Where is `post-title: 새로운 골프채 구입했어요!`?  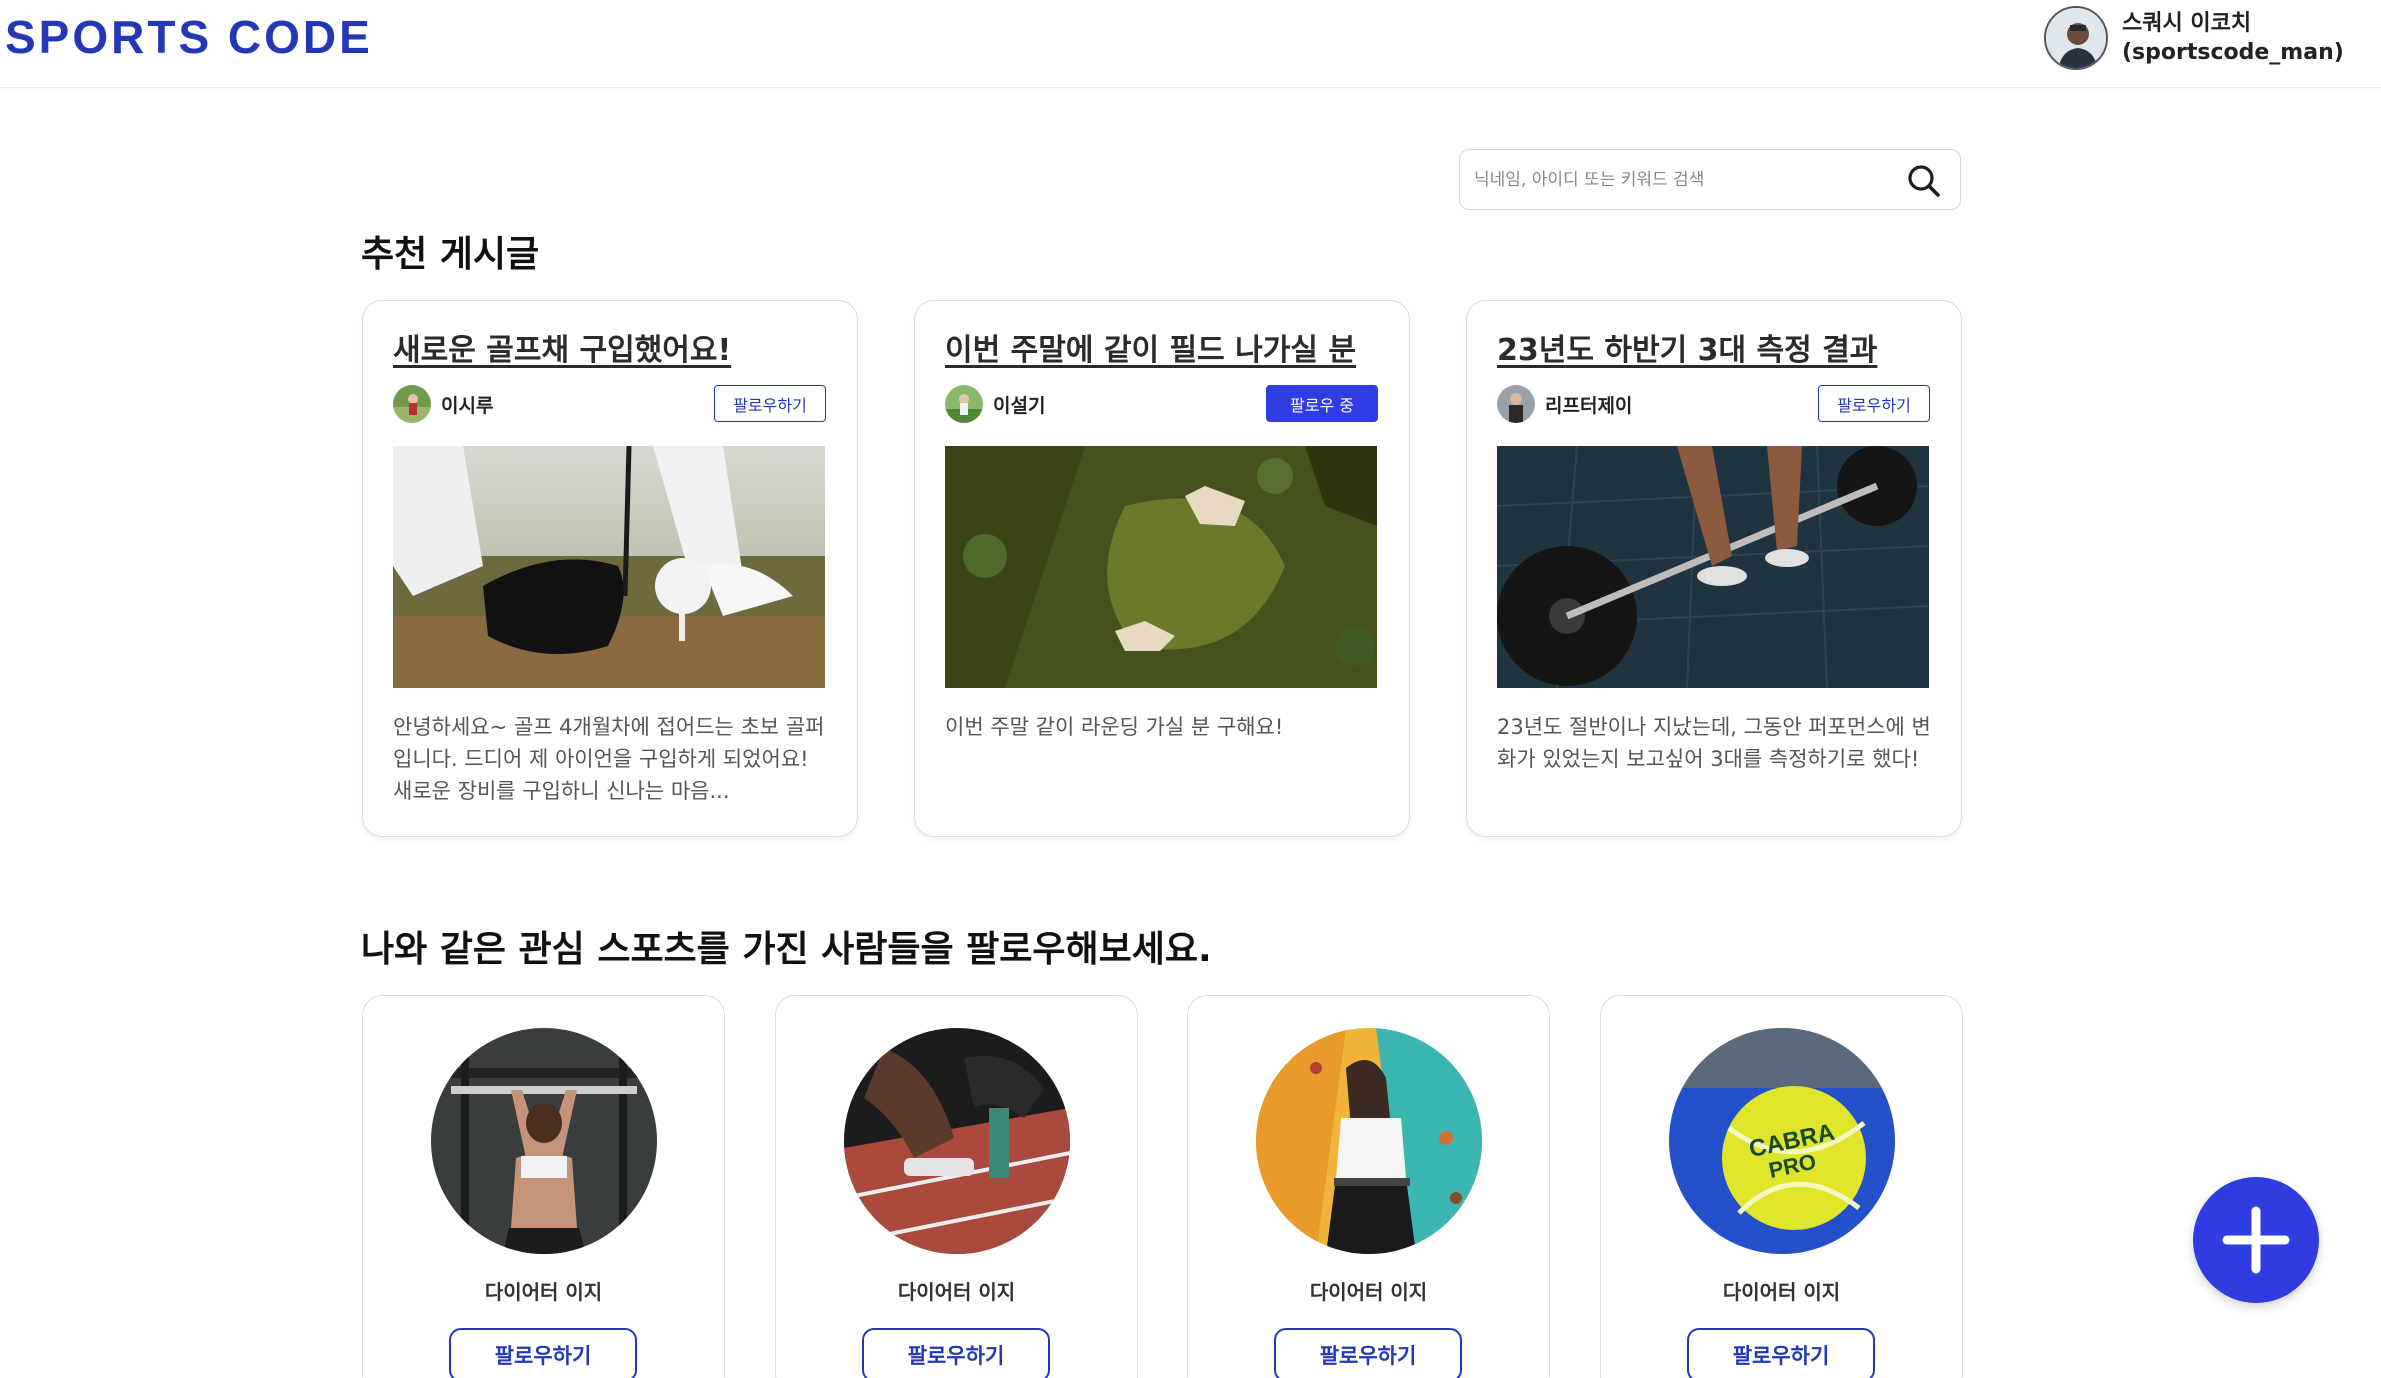
post-title: 새로운 골프채 구입했어요! is located at coordinates (562, 347).